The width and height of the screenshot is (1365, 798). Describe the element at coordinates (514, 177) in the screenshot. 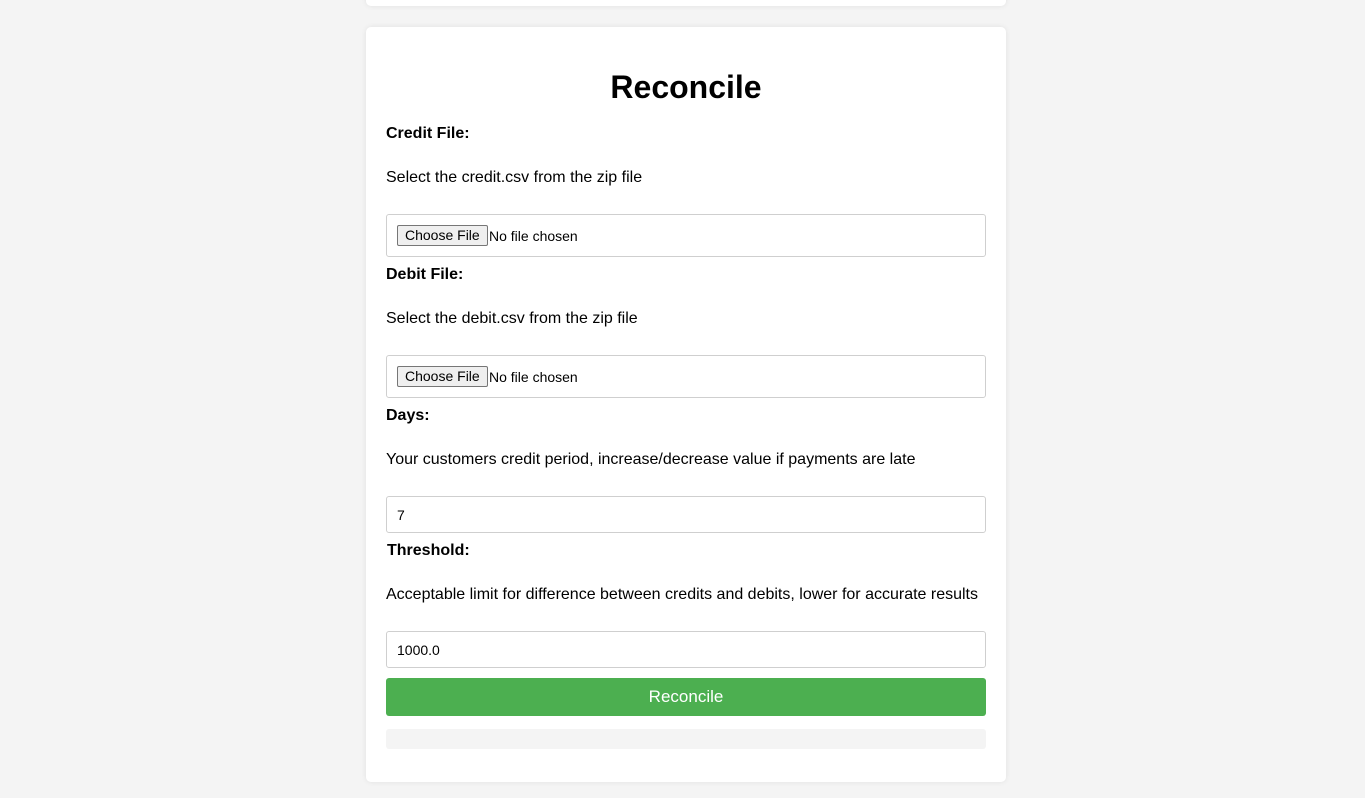

I see `credit-file-description: Select the credit.csv from the zip file` at that location.